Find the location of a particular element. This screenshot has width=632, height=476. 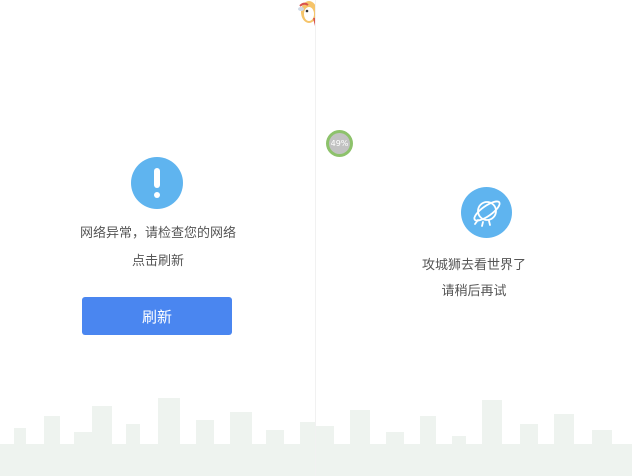

network-error-message: 网络异常，请检查您的网络 is located at coordinates (157, 233).